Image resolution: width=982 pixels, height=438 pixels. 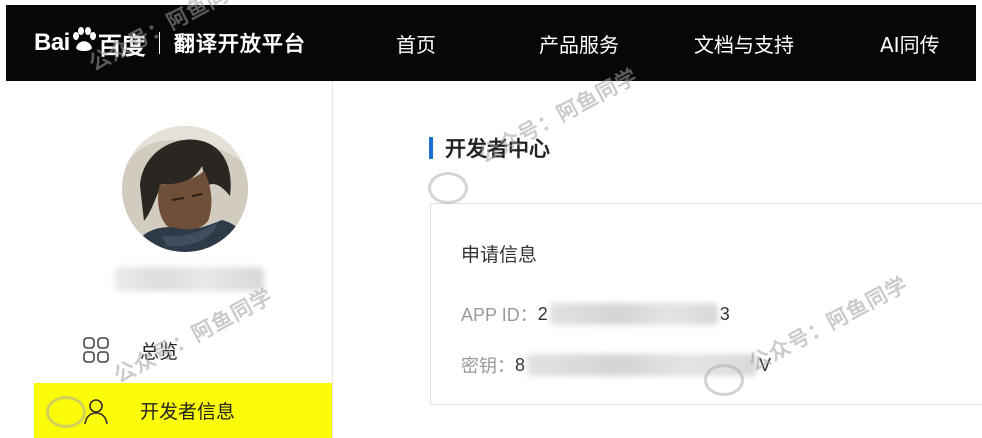 I want to click on avatar, so click(x=185, y=189).